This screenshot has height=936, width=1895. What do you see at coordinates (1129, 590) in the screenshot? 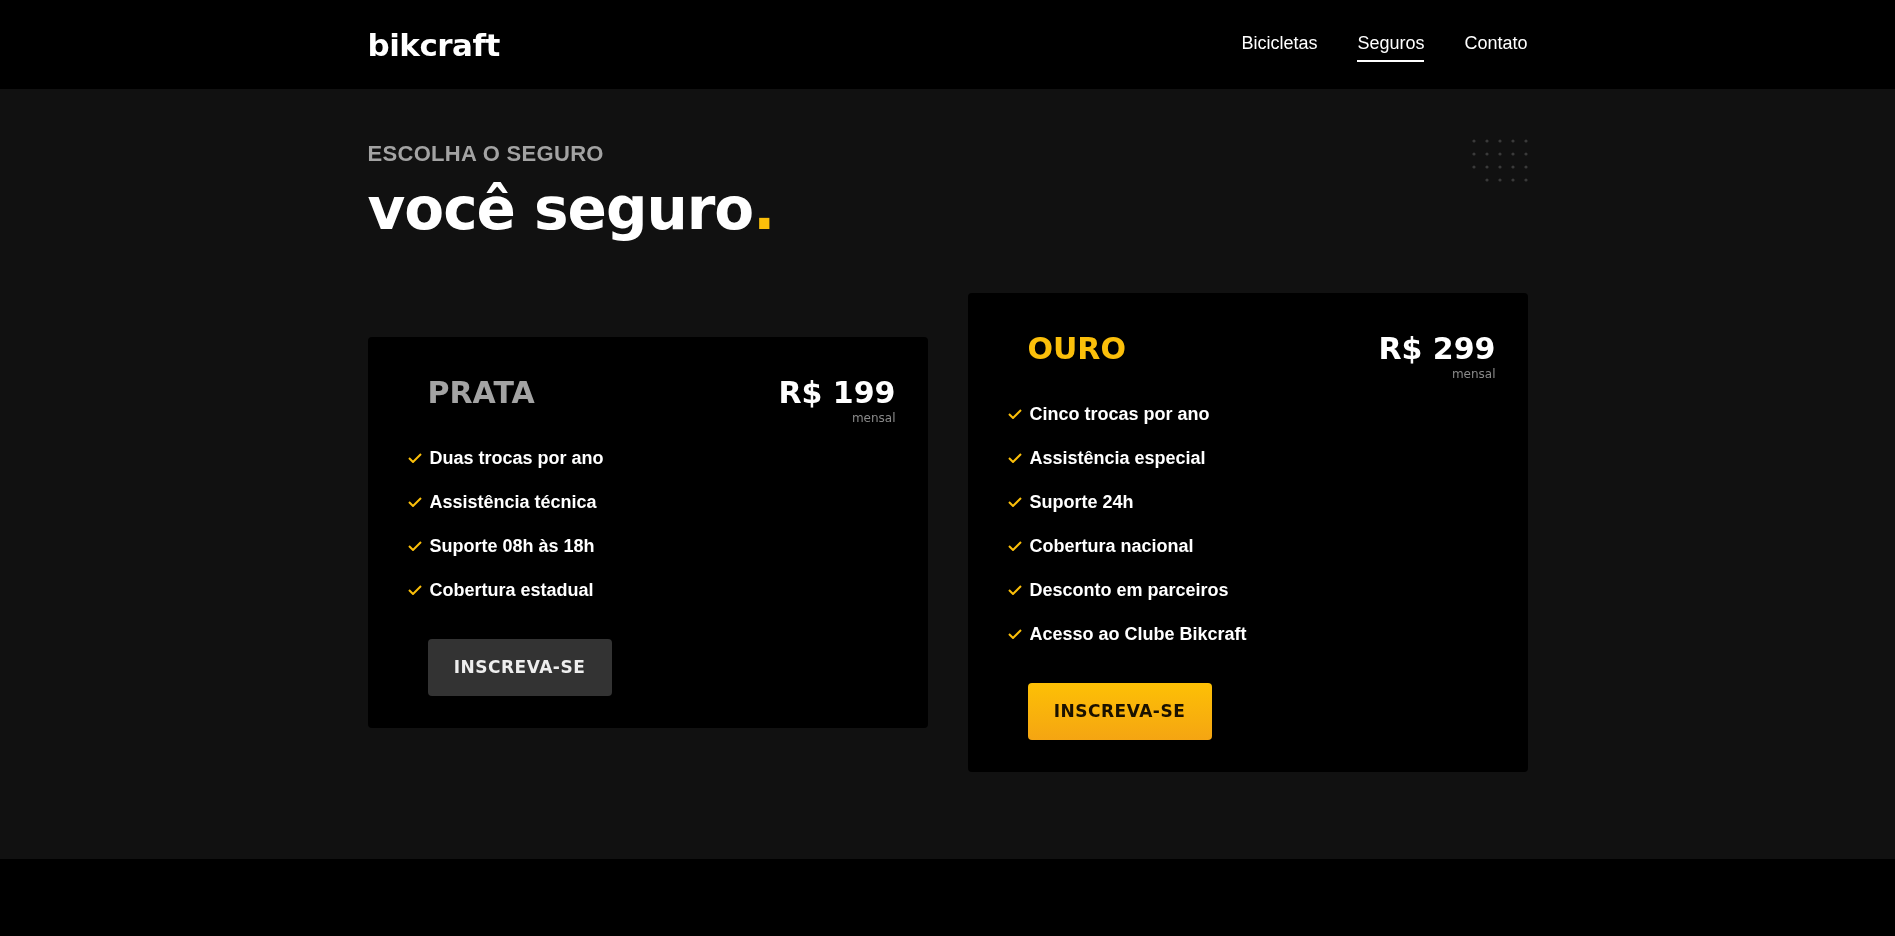
I see `plan-feature: Desconto em parceiros` at bounding box center [1129, 590].